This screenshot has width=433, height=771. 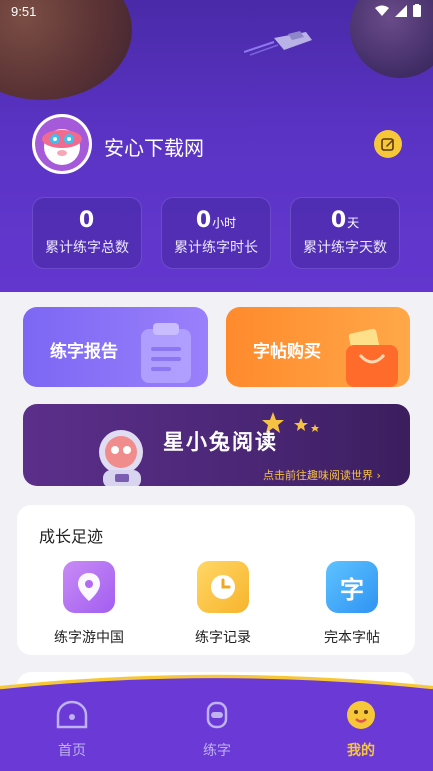 I want to click on edit-icon, so click(x=387, y=144).